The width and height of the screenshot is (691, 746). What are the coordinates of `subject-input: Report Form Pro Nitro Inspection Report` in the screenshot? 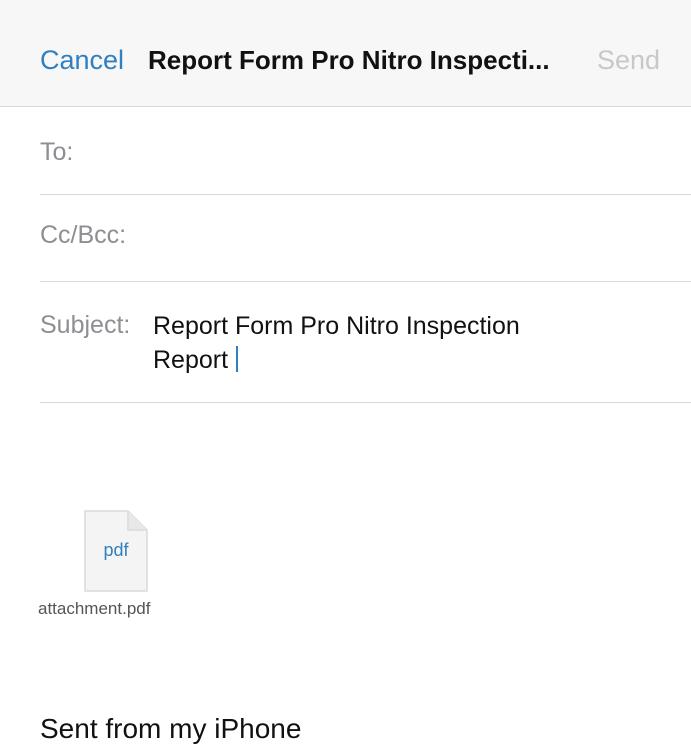 It's located at (403, 343).